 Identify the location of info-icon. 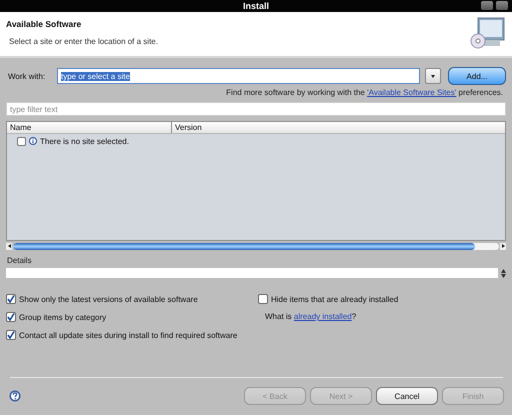
(33, 141).